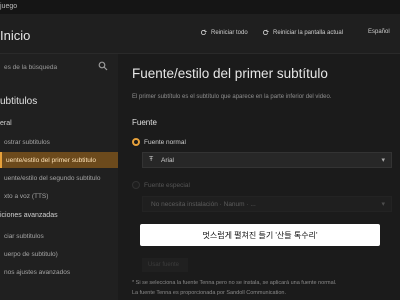  Describe the element at coordinates (136, 142) in the screenshot. I see `radio-normal-font` at that location.